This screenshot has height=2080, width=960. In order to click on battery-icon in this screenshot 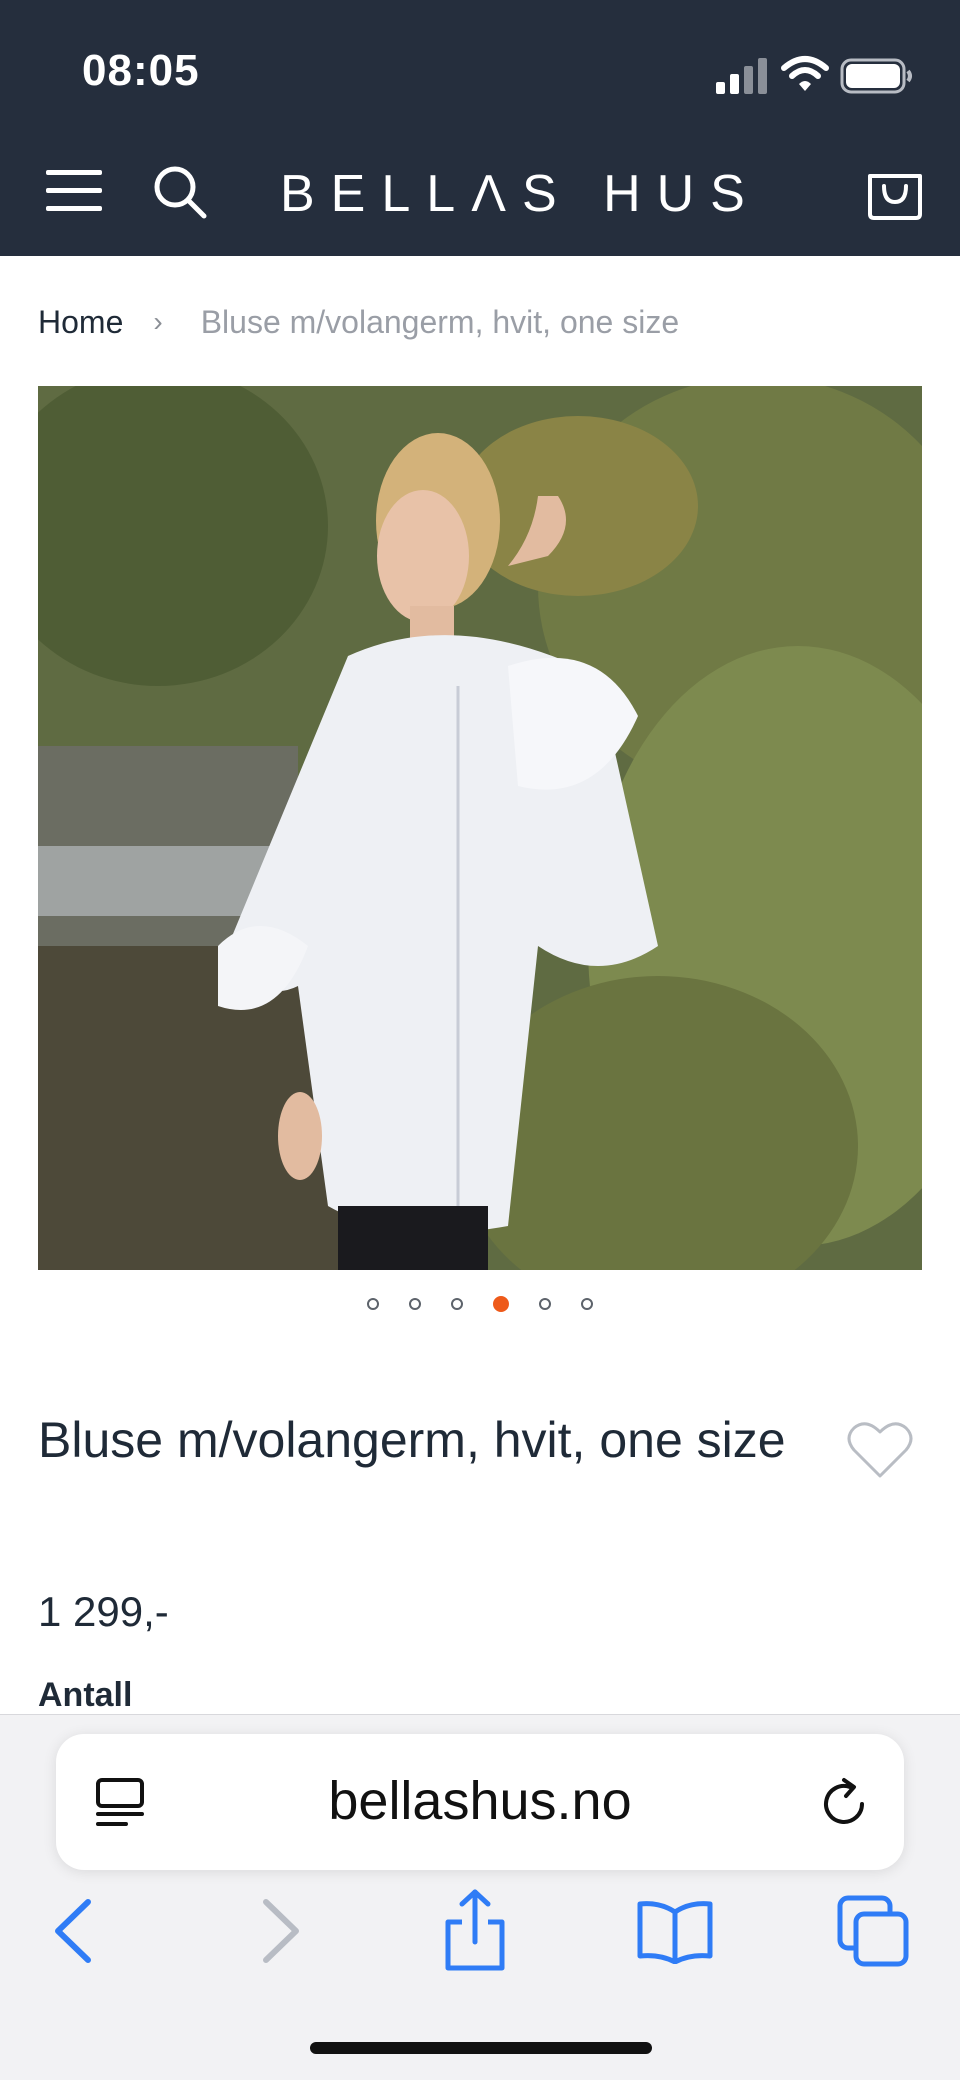, I will do `click(876, 76)`.